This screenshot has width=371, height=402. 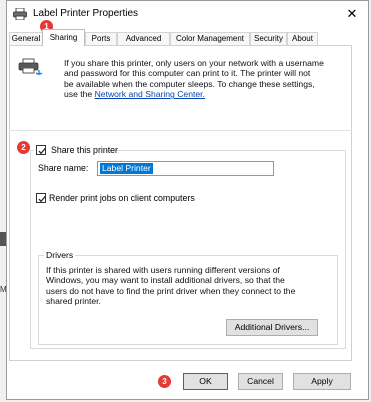 I want to click on tab-security: Security, so click(x=268, y=38).